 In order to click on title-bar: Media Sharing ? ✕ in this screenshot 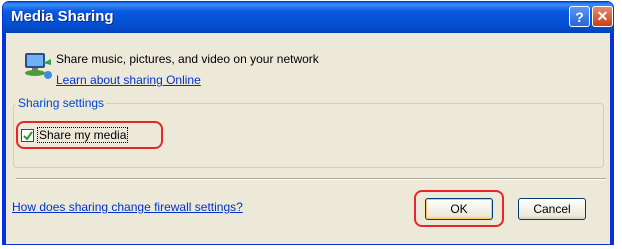, I will do `click(308, 17)`.